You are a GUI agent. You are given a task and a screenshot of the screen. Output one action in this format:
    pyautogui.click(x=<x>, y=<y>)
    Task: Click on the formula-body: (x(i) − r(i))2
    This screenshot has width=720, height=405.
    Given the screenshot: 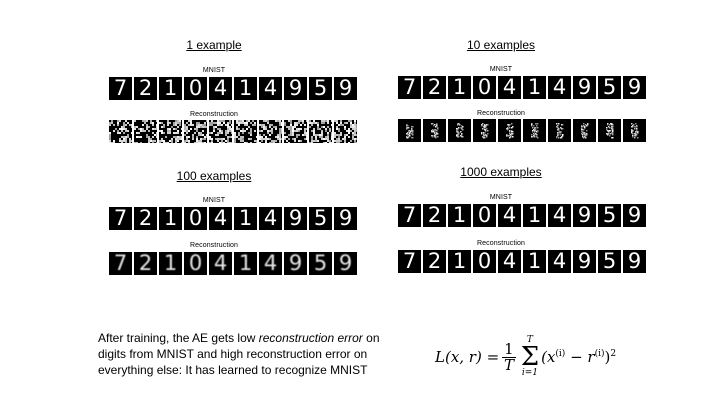 What is the action you would take?
    pyautogui.click(x=578, y=357)
    